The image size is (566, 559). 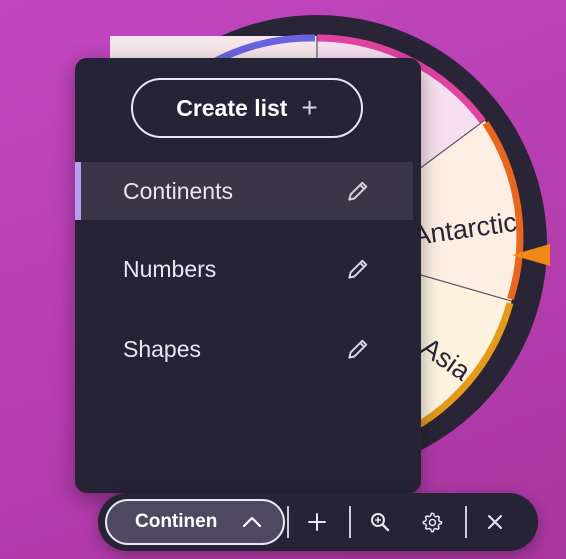 I want to click on settings-button, so click(x=432, y=522).